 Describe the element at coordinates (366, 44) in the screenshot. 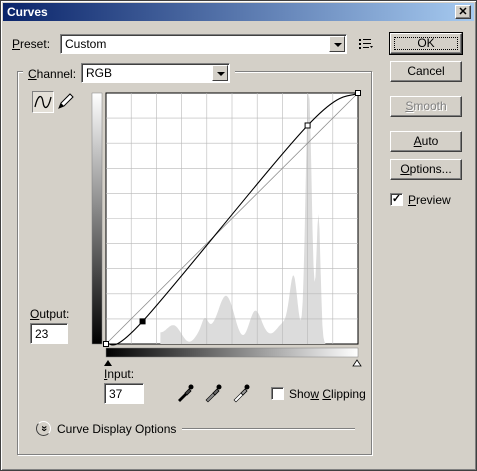

I see `list-menu-icon` at that location.